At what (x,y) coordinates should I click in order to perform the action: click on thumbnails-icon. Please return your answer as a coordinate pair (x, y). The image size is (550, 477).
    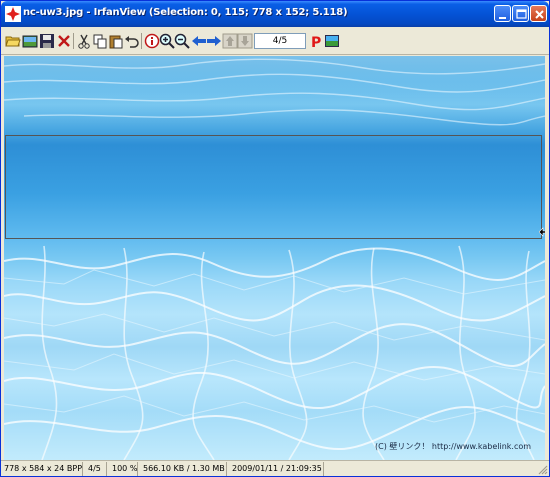
    Looking at the image, I should click on (30, 41).